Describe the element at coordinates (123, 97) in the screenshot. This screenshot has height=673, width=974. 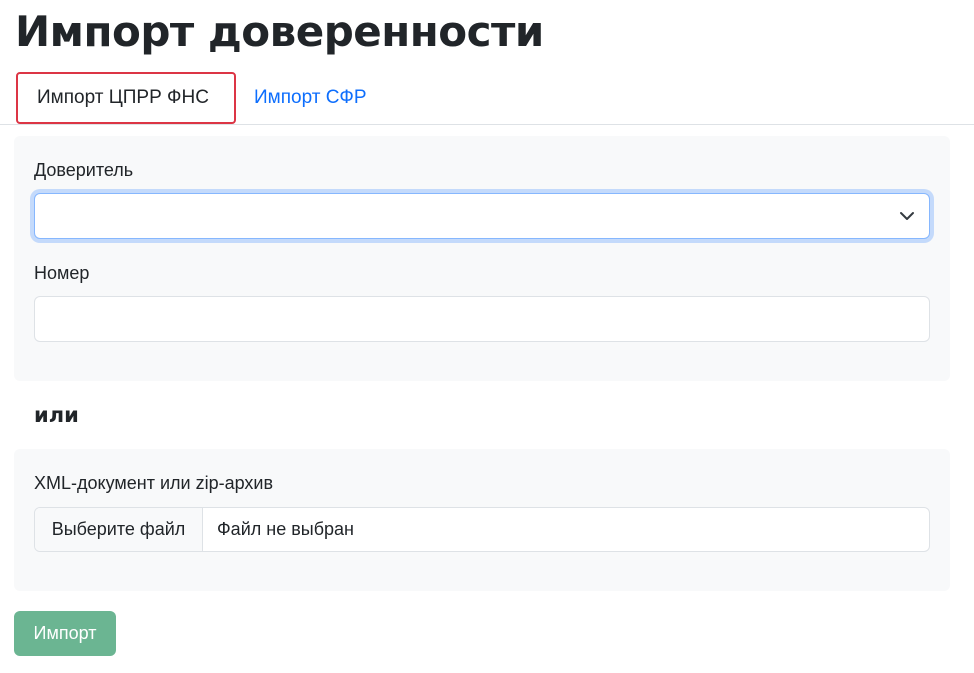
I see `tab-import-fns-label: Импорт ЦПРР ФНС` at that location.